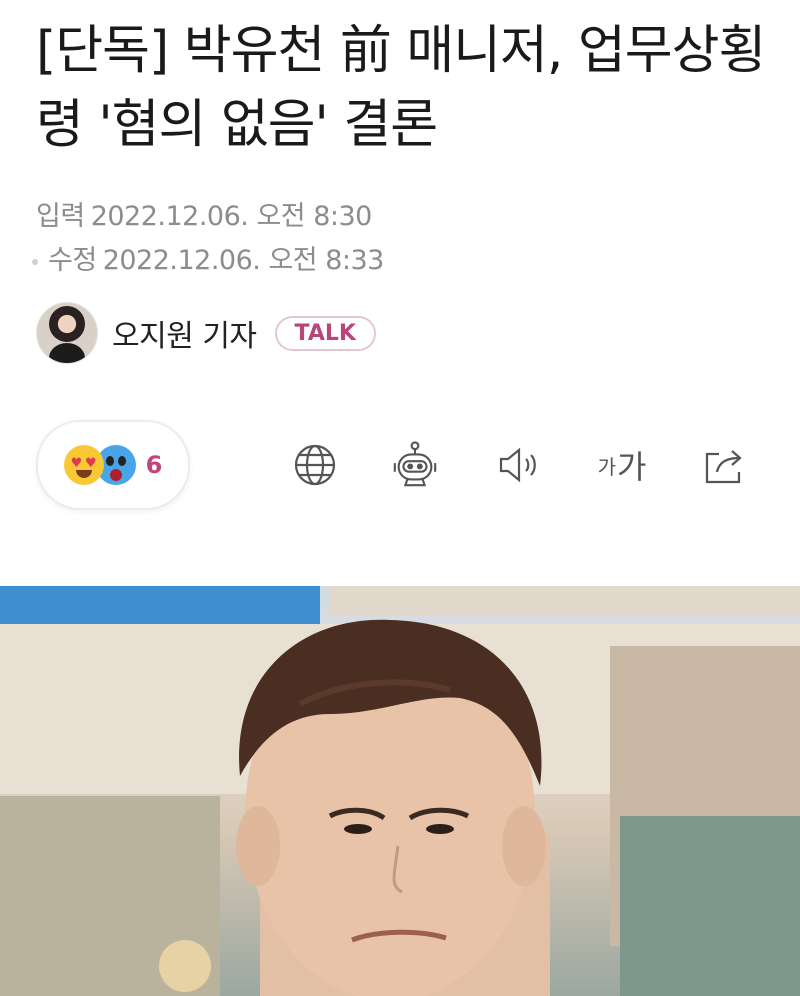 The height and width of the screenshot is (996, 800). What do you see at coordinates (35, 261) in the screenshot?
I see `bullet-dot-icon` at bounding box center [35, 261].